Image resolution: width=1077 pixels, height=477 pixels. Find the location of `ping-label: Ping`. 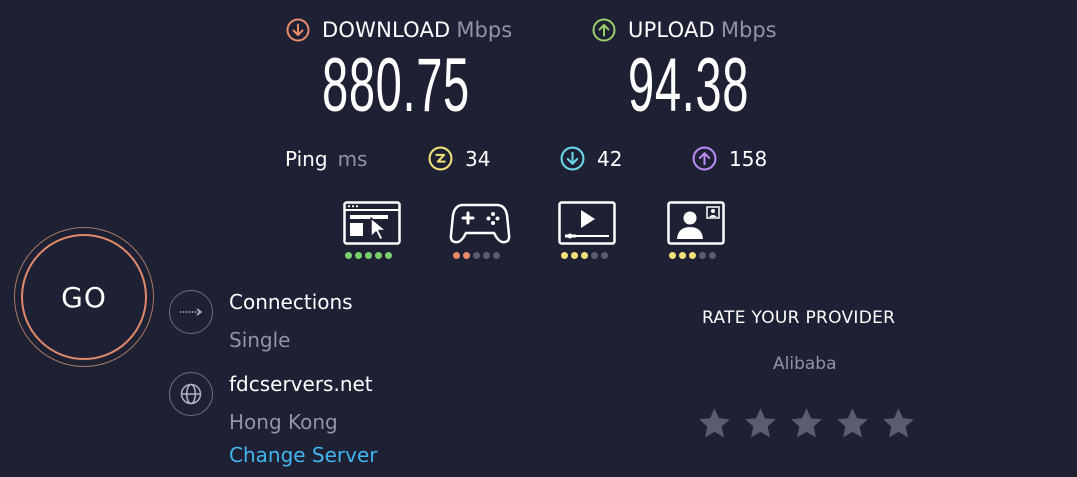

ping-label: Ping is located at coordinates (306, 159).